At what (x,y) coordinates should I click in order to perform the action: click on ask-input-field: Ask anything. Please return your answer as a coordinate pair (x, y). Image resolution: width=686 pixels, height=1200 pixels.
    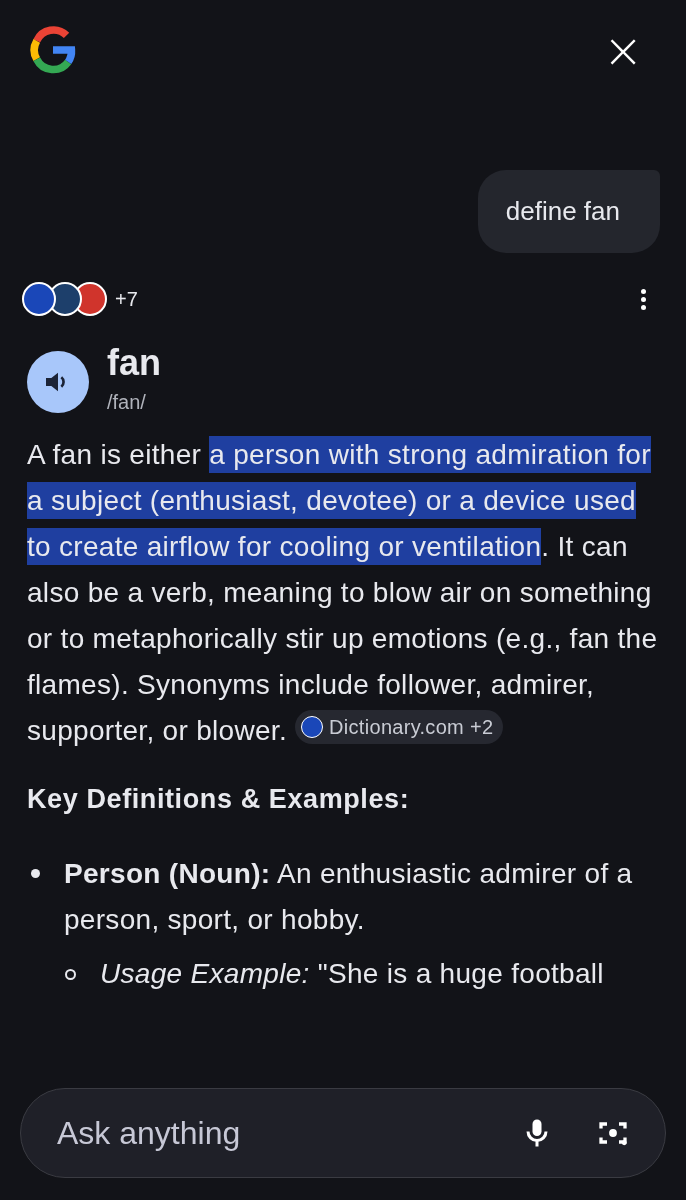
    Looking at the image, I should click on (267, 1133).